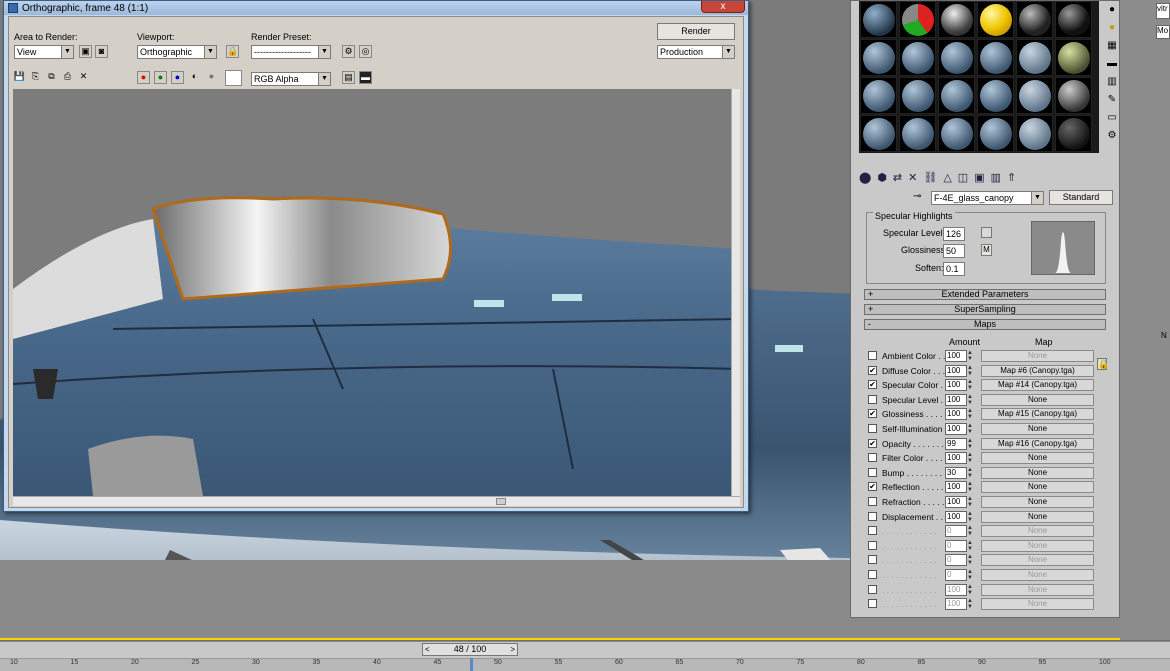 The image size is (1170, 671). What do you see at coordinates (376, 501) in the screenshot?
I see `horizontal-scrollbar` at bounding box center [376, 501].